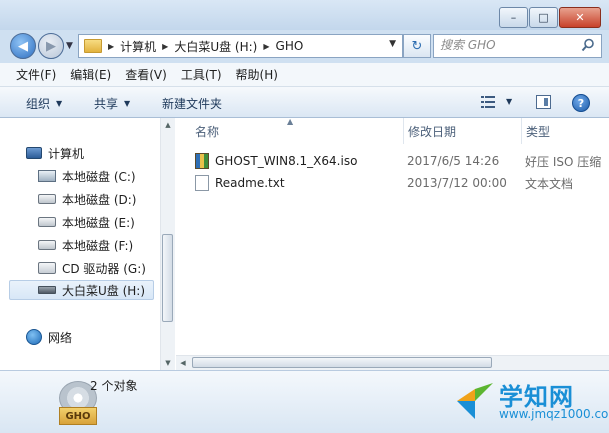  Describe the element at coordinates (47, 290) in the screenshot. I see `usb-drive-icon` at that location.